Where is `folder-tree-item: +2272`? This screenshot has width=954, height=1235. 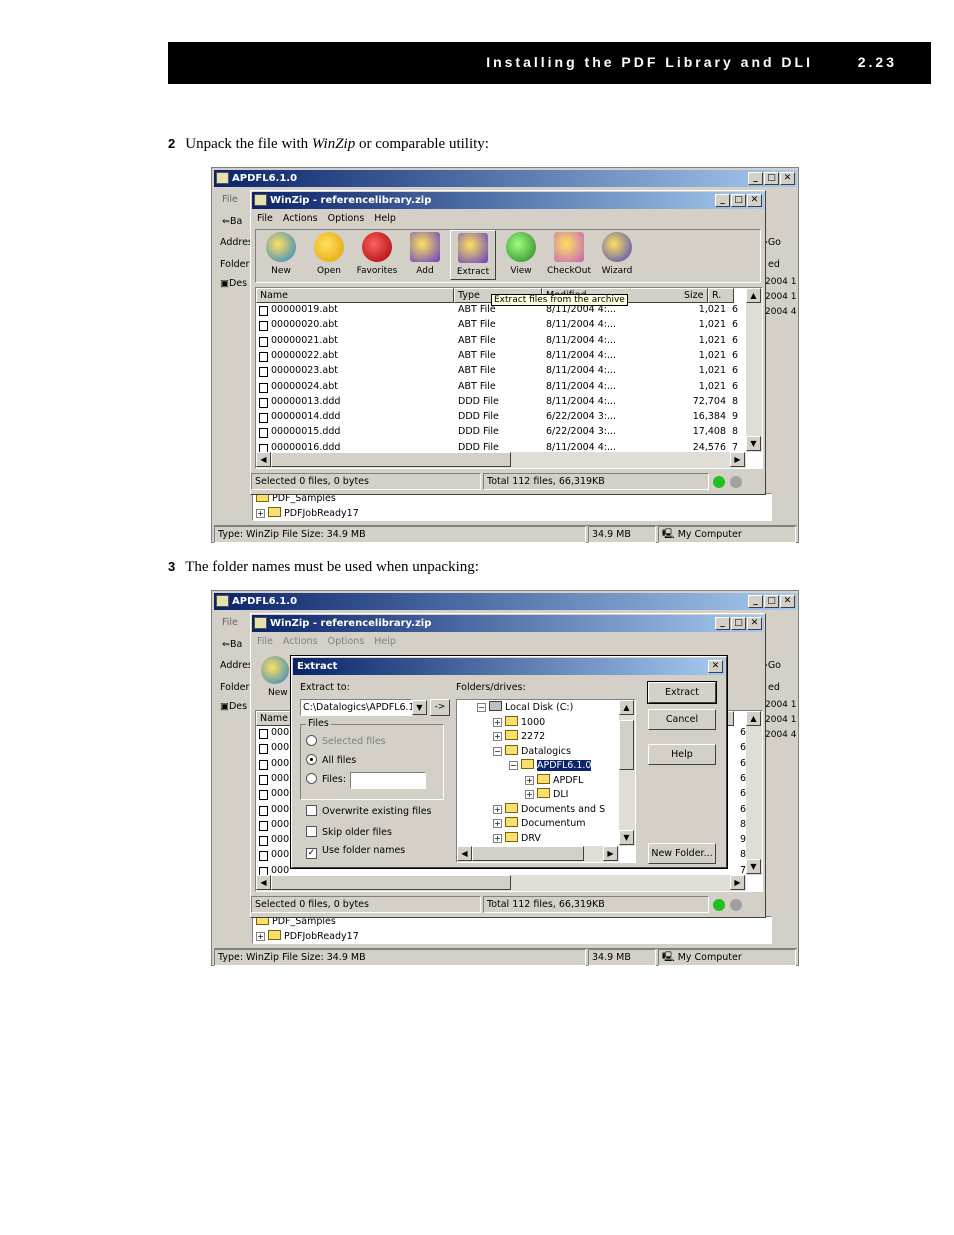 folder-tree-item: +2272 is located at coordinates (519, 736).